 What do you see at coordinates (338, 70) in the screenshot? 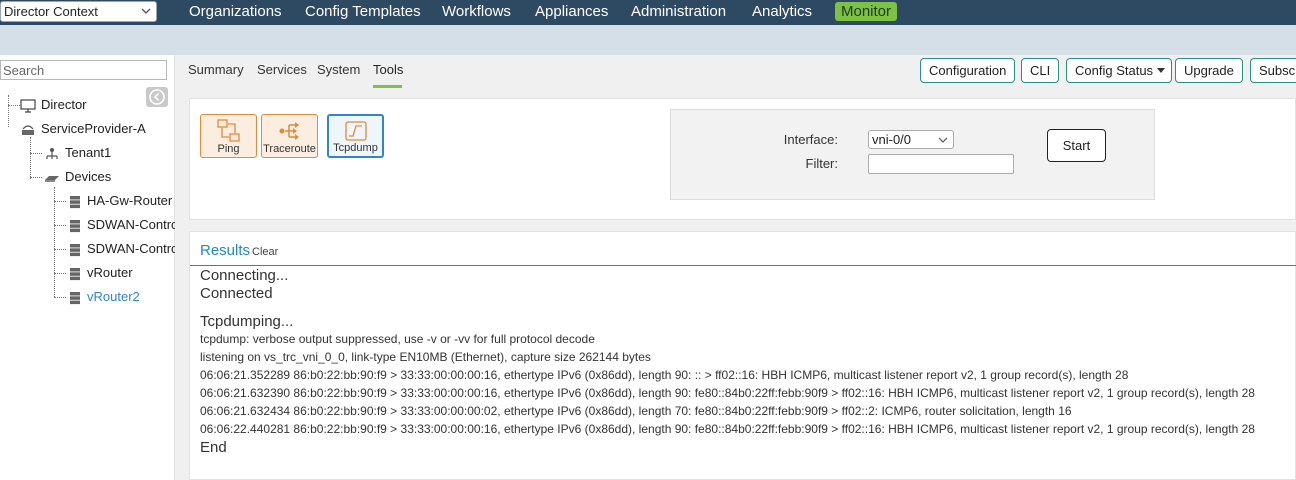
I see `tab-system: System` at bounding box center [338, 70].